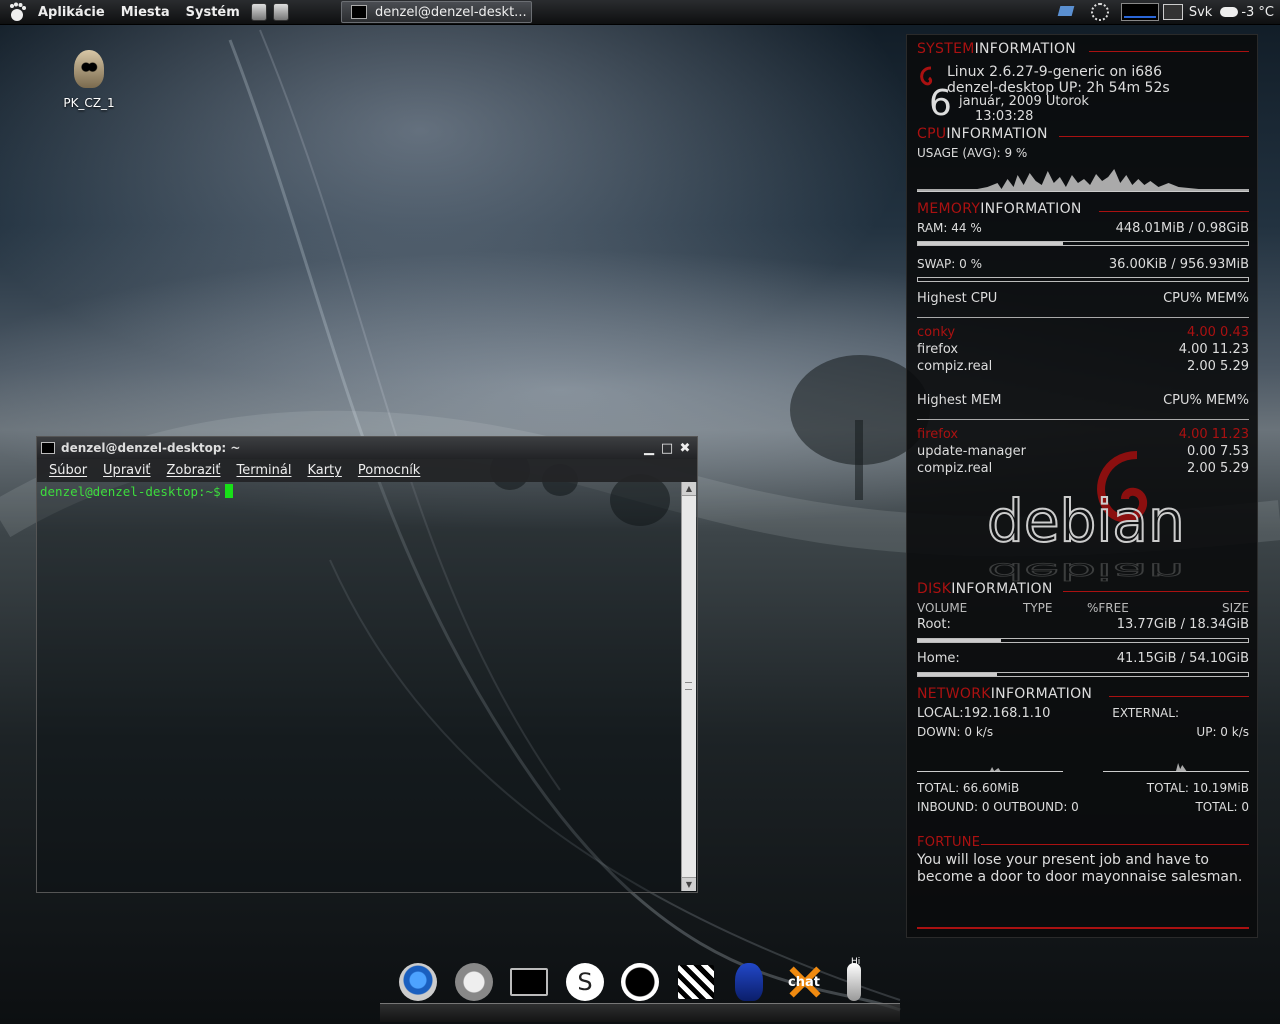 This screenshot has width=1280, height=1024. What do you see at coordinates (1229, 12) in the screenshot?
I see `weather-cloud-icon` at bounding box center [1229, 12].